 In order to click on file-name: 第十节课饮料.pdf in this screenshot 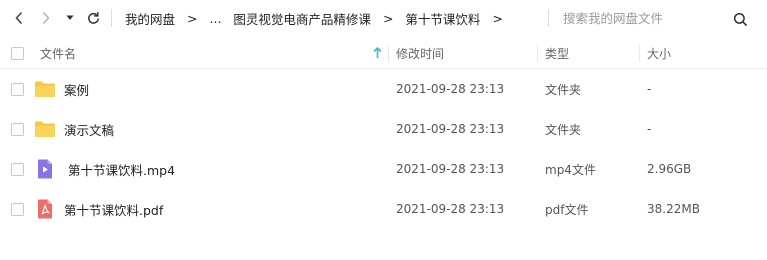, I will do `click(113, 209)`.